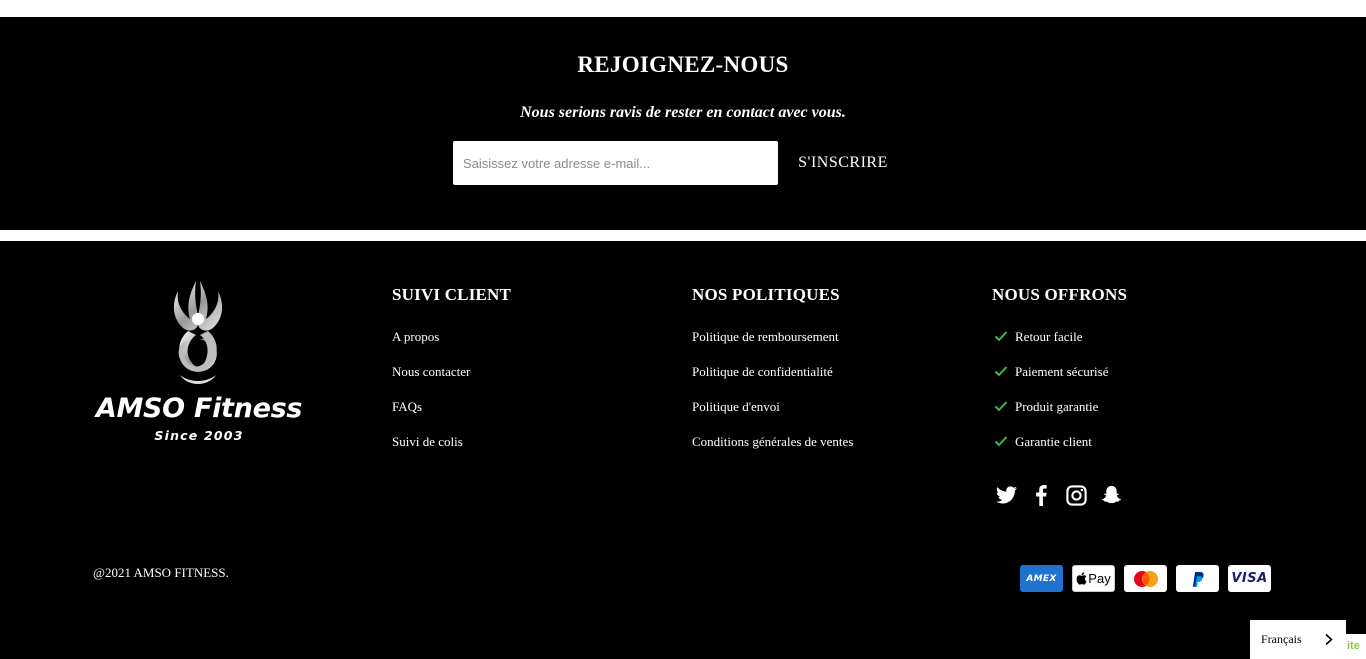 This screenshot has height=659, width=1366. Describe the element at coordinates (762, 371) in the screenshot. I see `link-politique-confidentialite: Politique de confidentialité` at that location.